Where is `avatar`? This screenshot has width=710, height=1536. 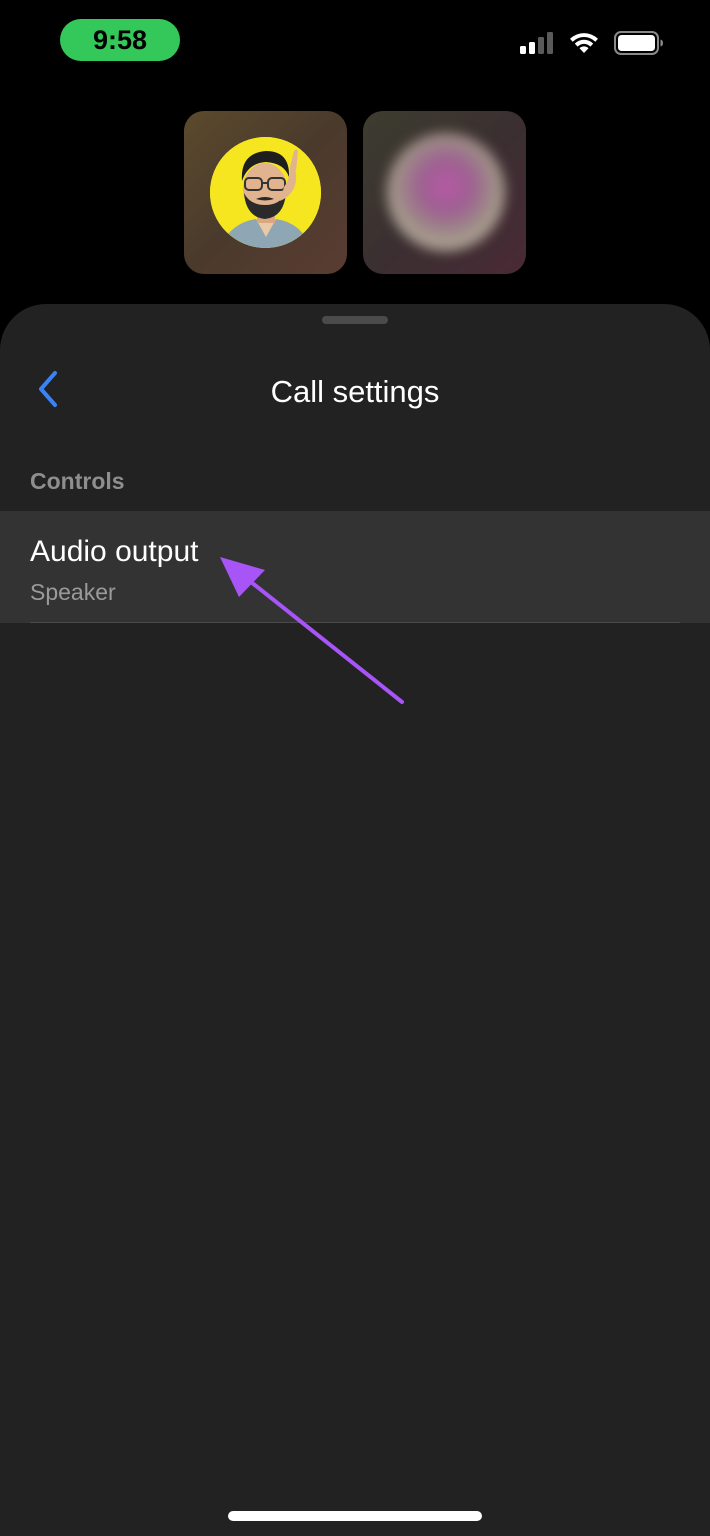
avatar is located at coordinates (265, 192).